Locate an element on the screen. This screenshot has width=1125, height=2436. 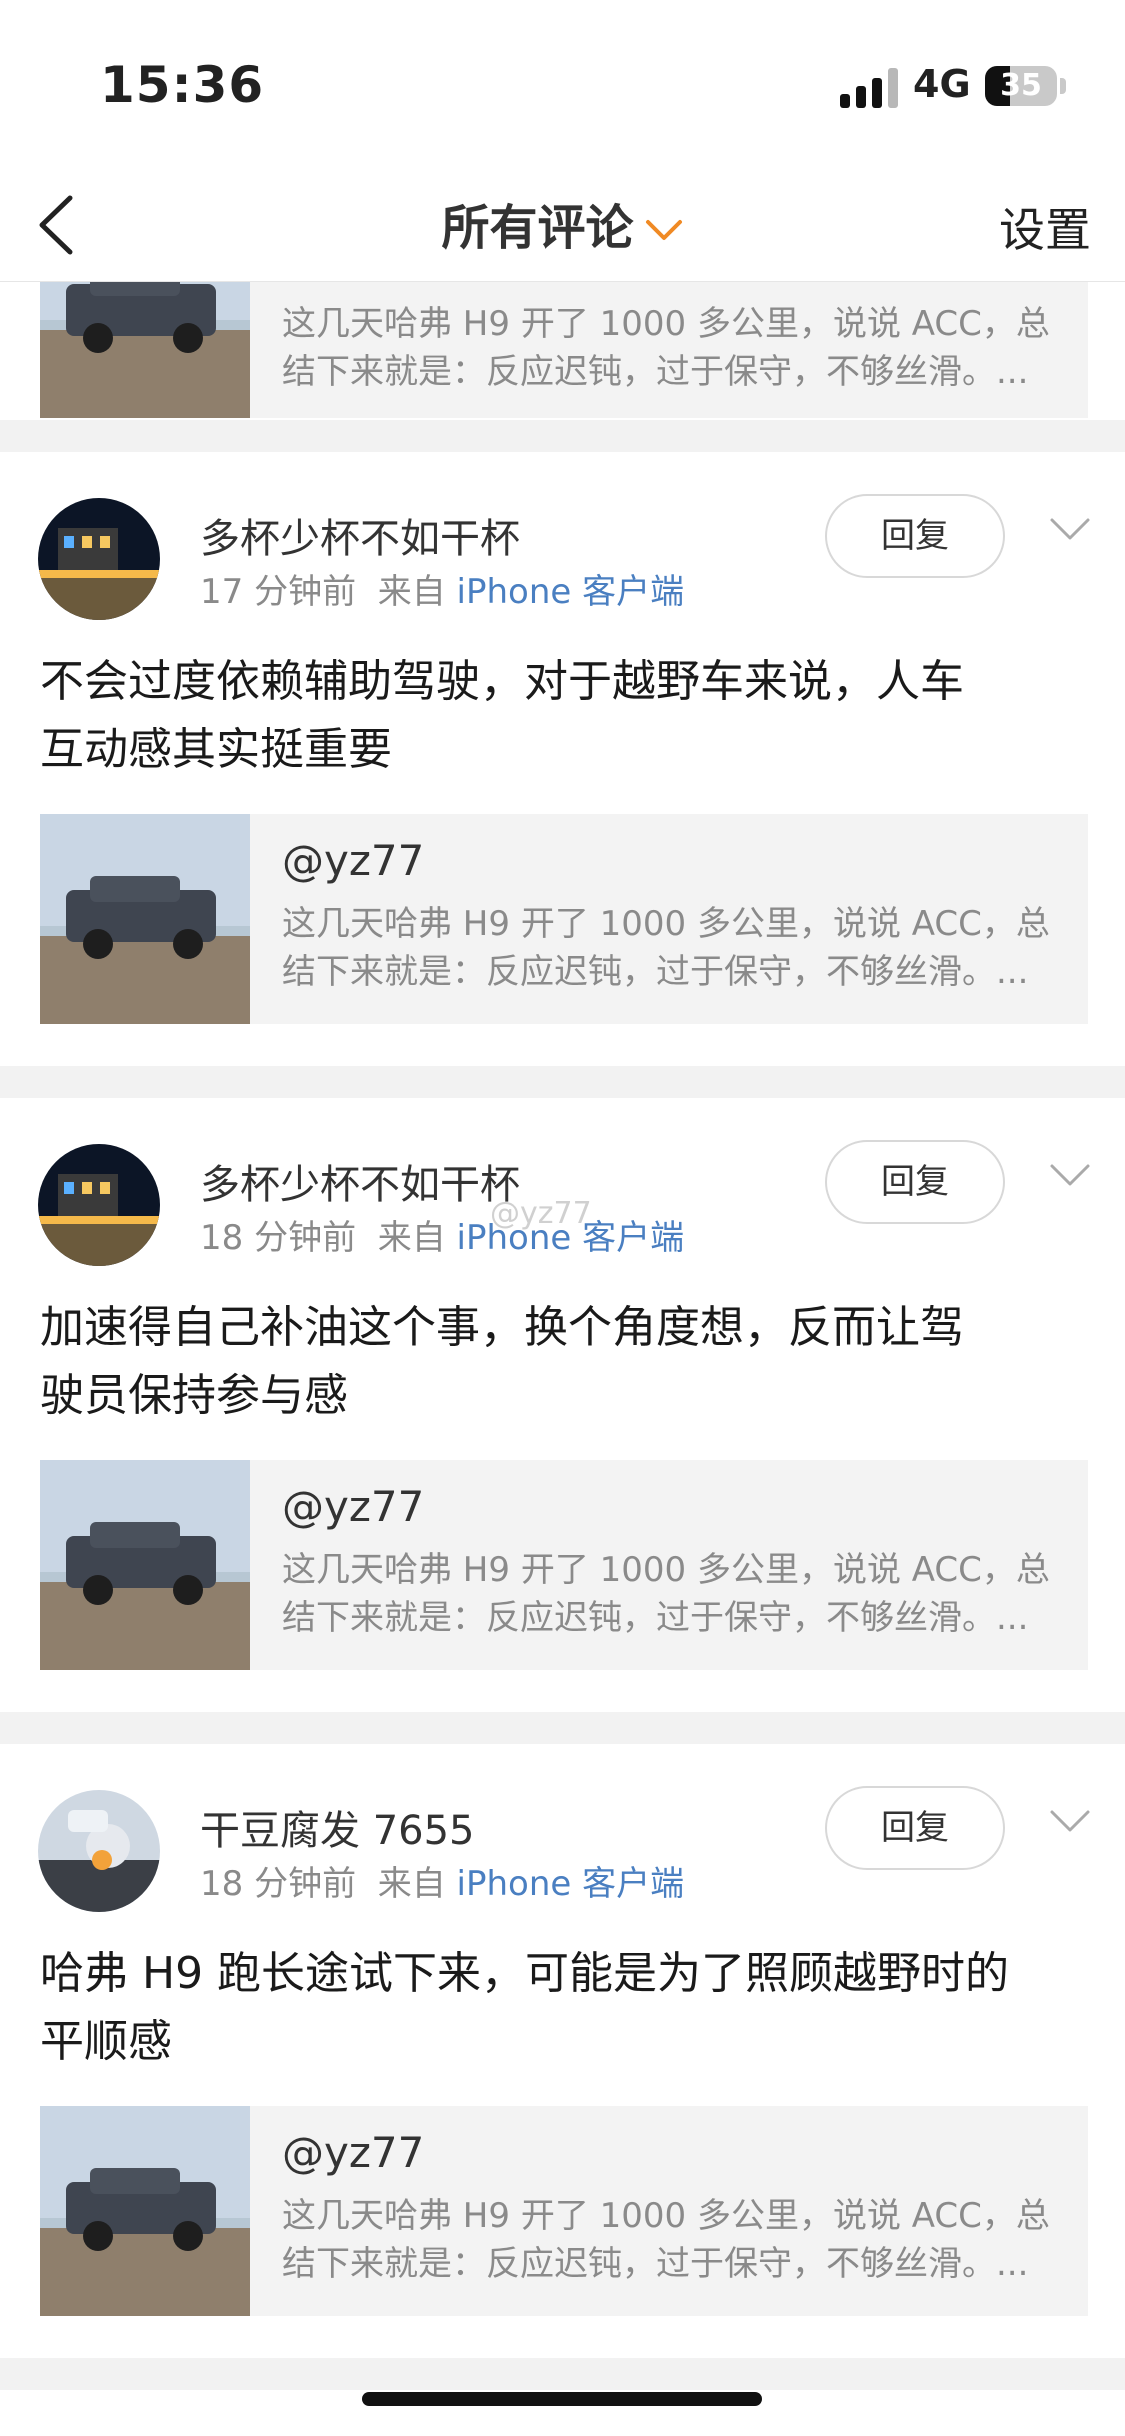
comment-text: 加速得自己补油这个事，换个角度想，反而让驾 驶员保持参与感 is located at coordinates (565, 1362).